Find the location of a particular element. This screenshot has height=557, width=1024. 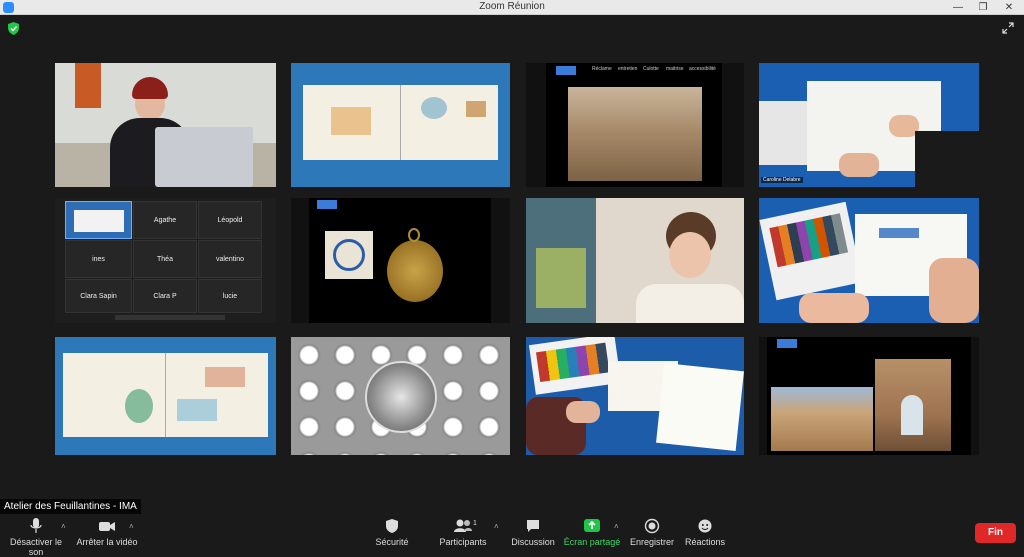

participant-cell: Clara P is located at coordinates (165, 296).